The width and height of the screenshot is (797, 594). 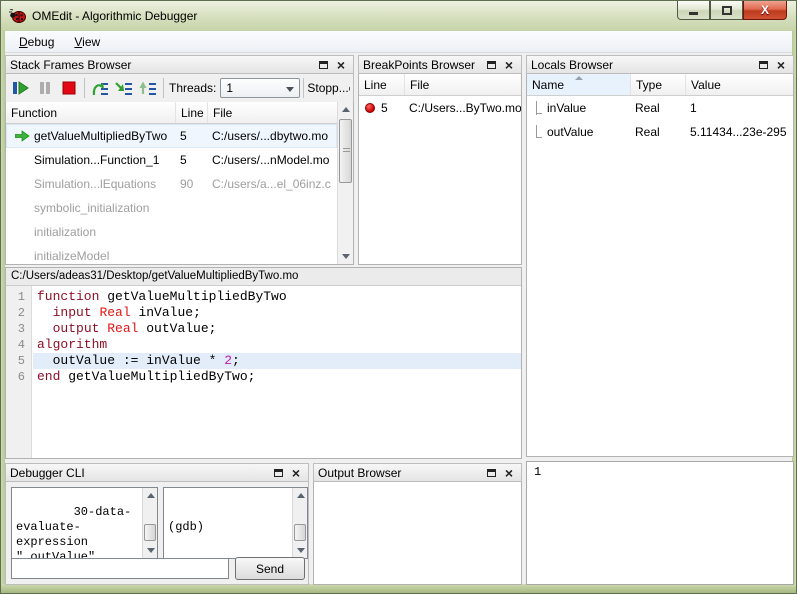 I want to click on breakpoints-table: Line File 5 C:/Users...ByTwo.mo, so click(x=440, y=169).